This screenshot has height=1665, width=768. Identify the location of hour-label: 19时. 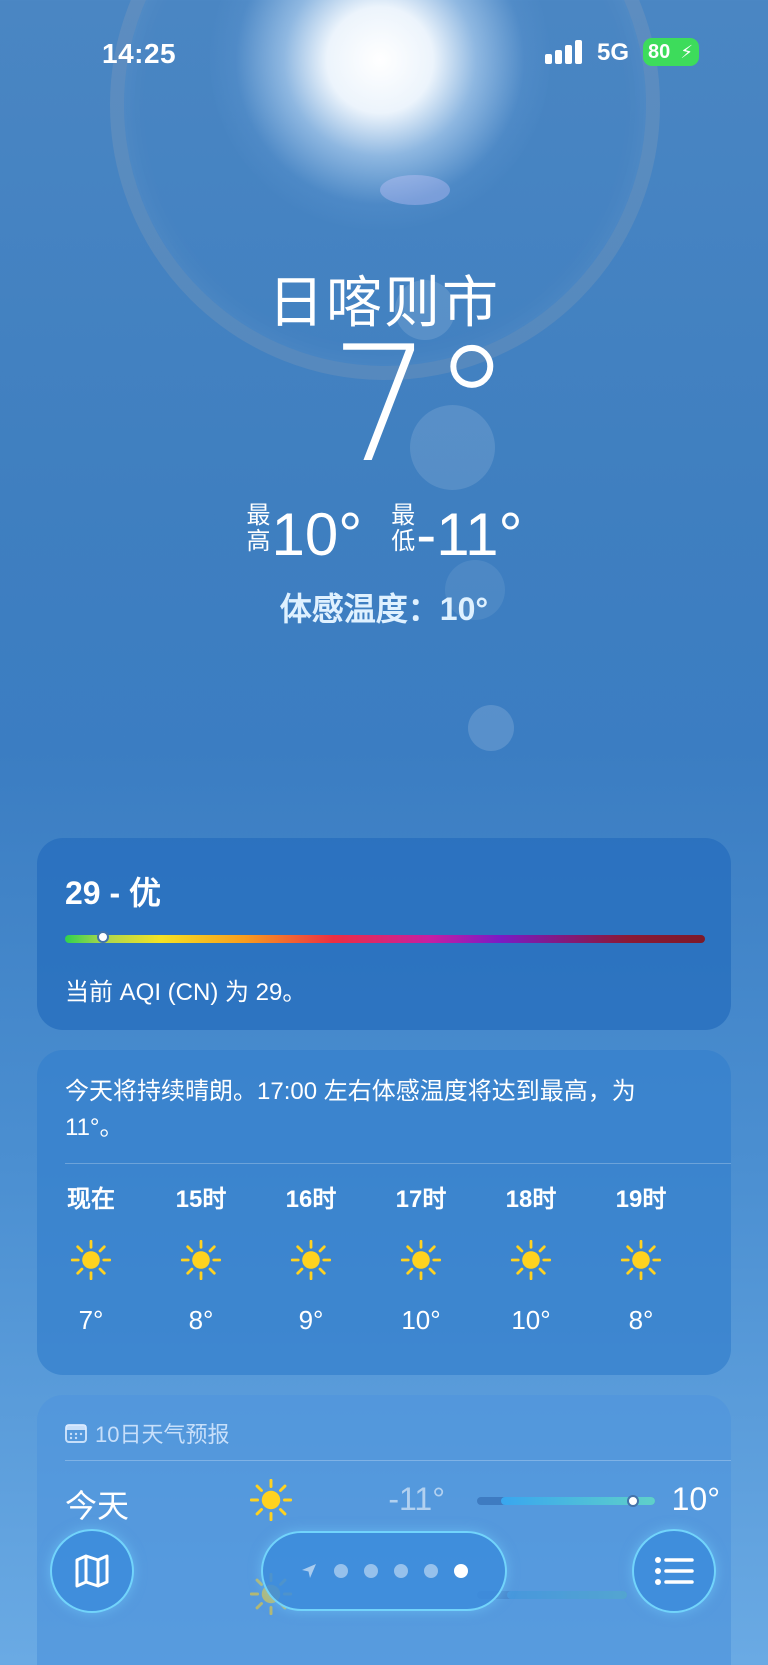
(641, 1199).